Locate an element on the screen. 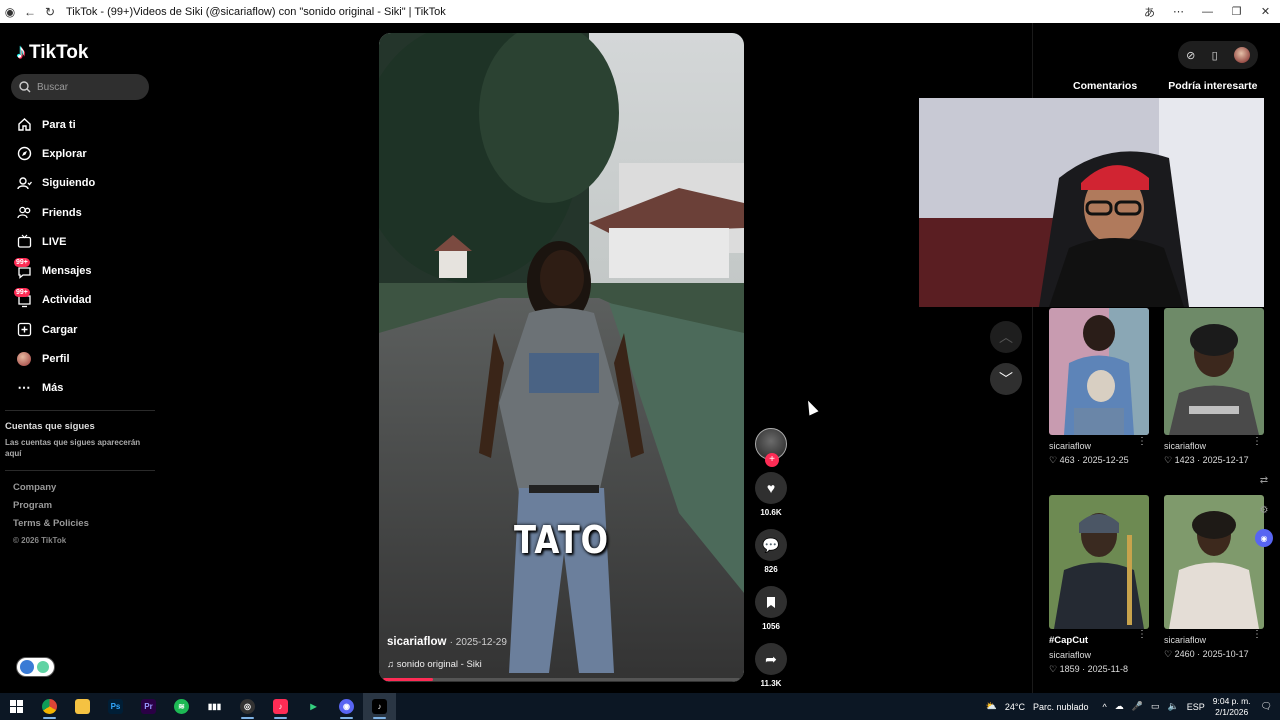 This screenshot has height=720, width=1280. video-sound: ♫ sonido original - Siki is located at coordinates (434, 664).